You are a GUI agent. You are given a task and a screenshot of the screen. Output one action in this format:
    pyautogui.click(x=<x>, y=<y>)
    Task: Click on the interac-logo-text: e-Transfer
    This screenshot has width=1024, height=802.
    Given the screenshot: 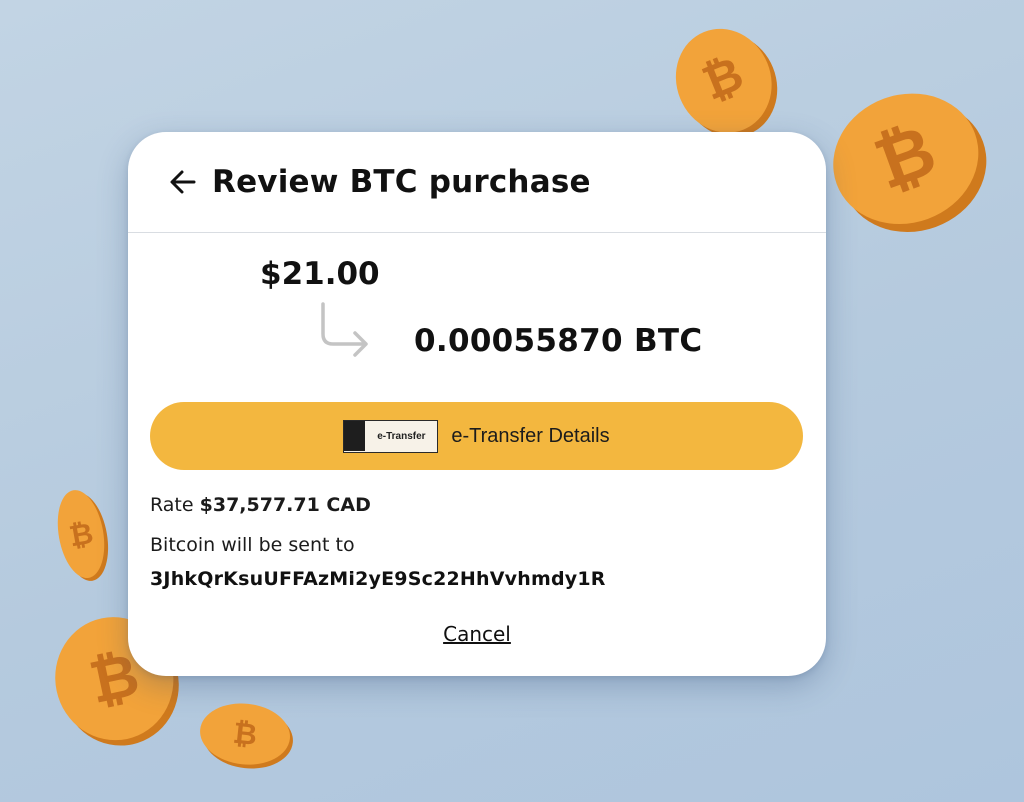 What is the action you would take?
    pyautogui.click(x=401, y=436)
    